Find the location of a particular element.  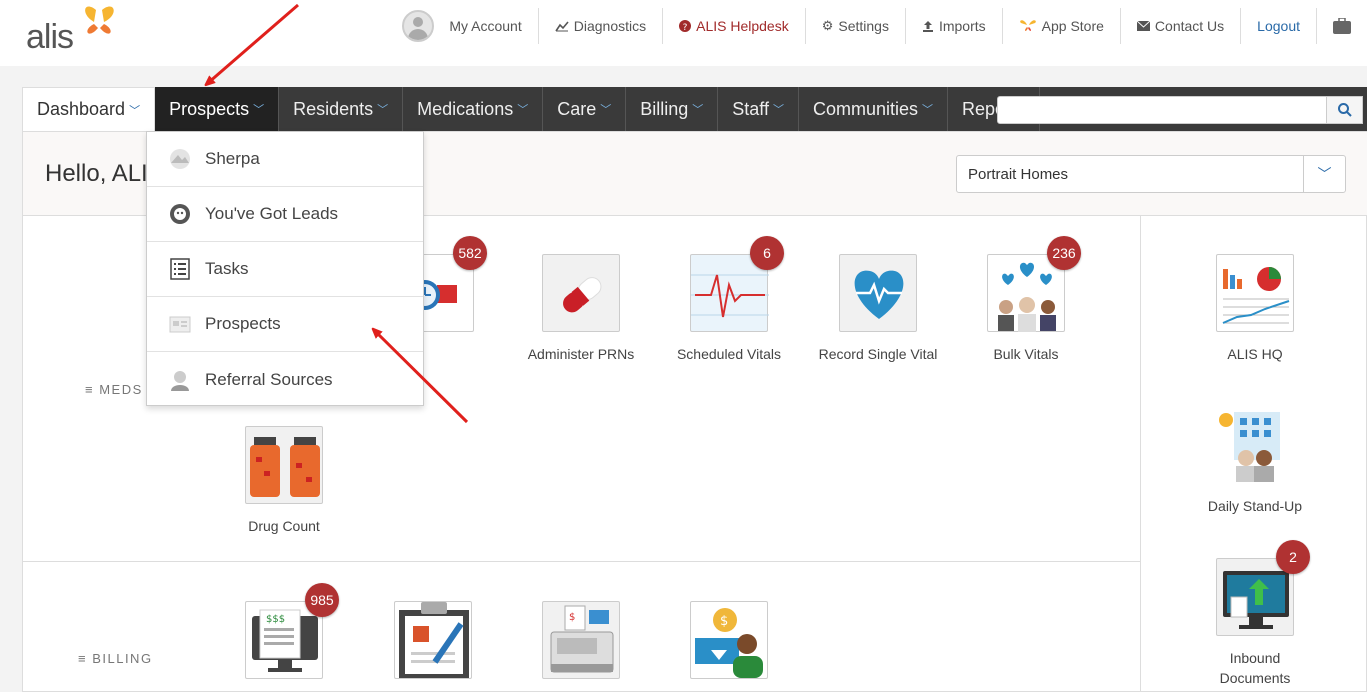

billing-badge: 985 is located at coordinates (322, 600).